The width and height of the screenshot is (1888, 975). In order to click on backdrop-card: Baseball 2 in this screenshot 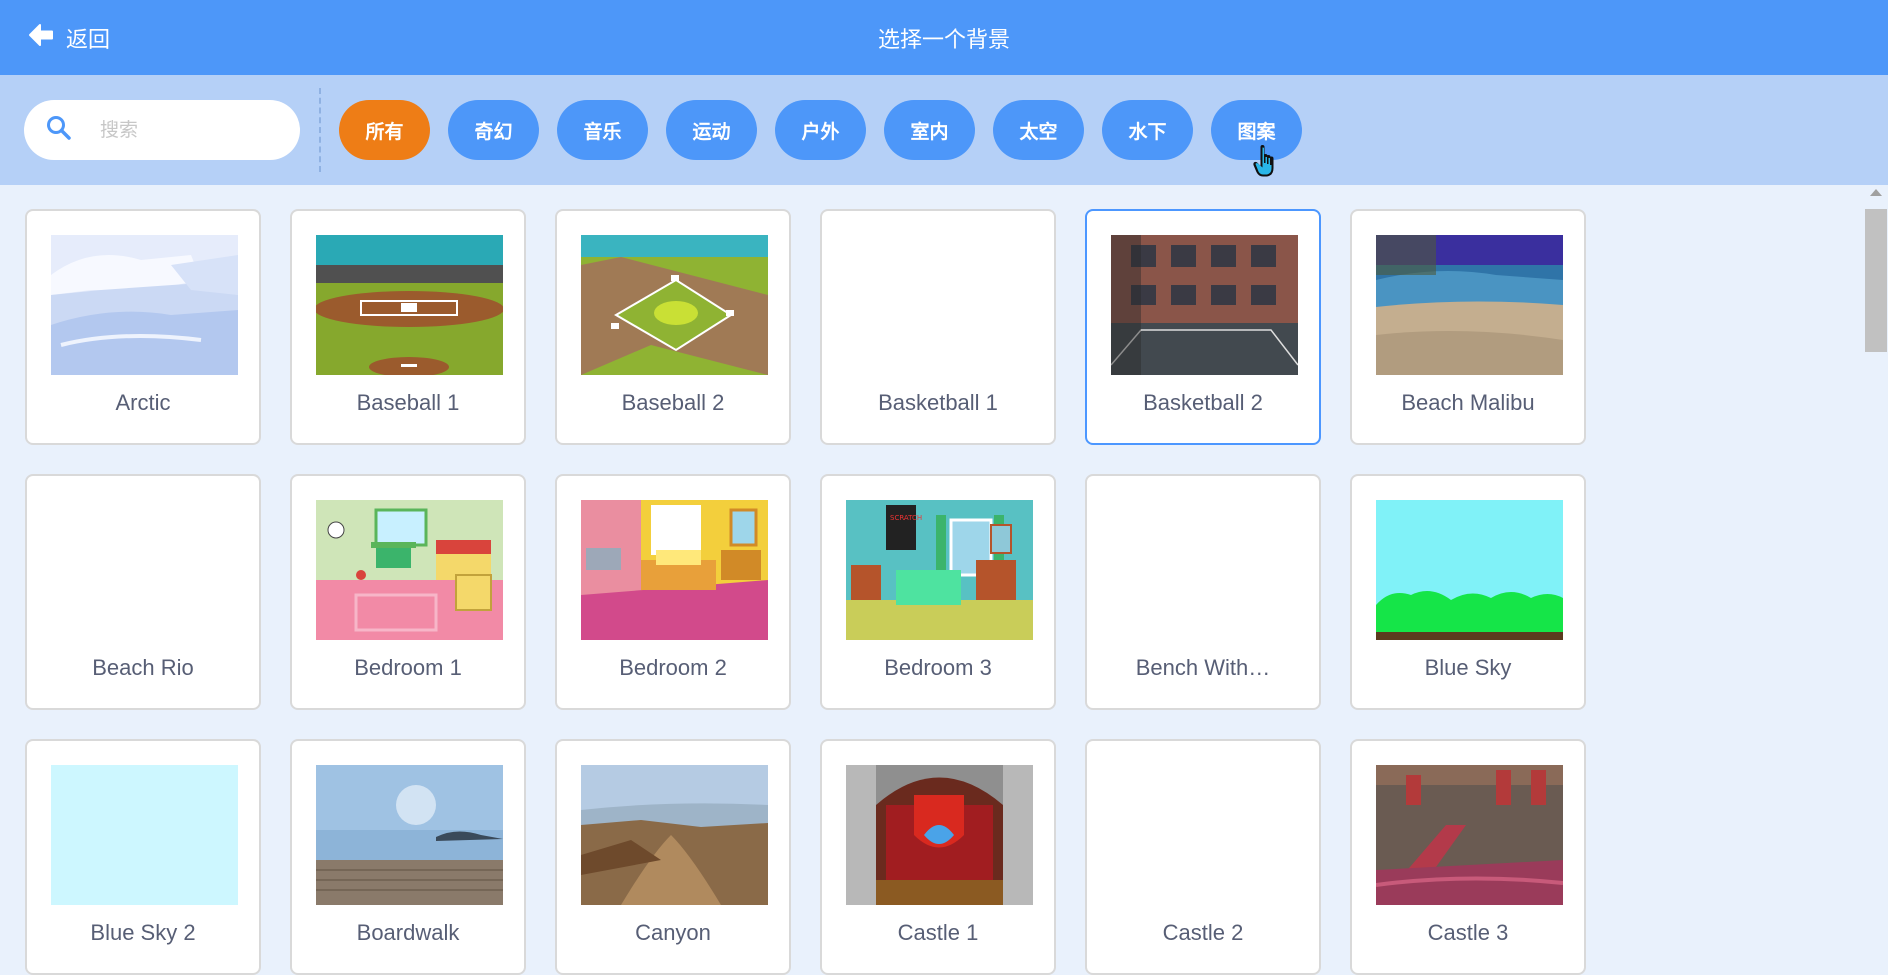, I will do `click(673, 327)`.